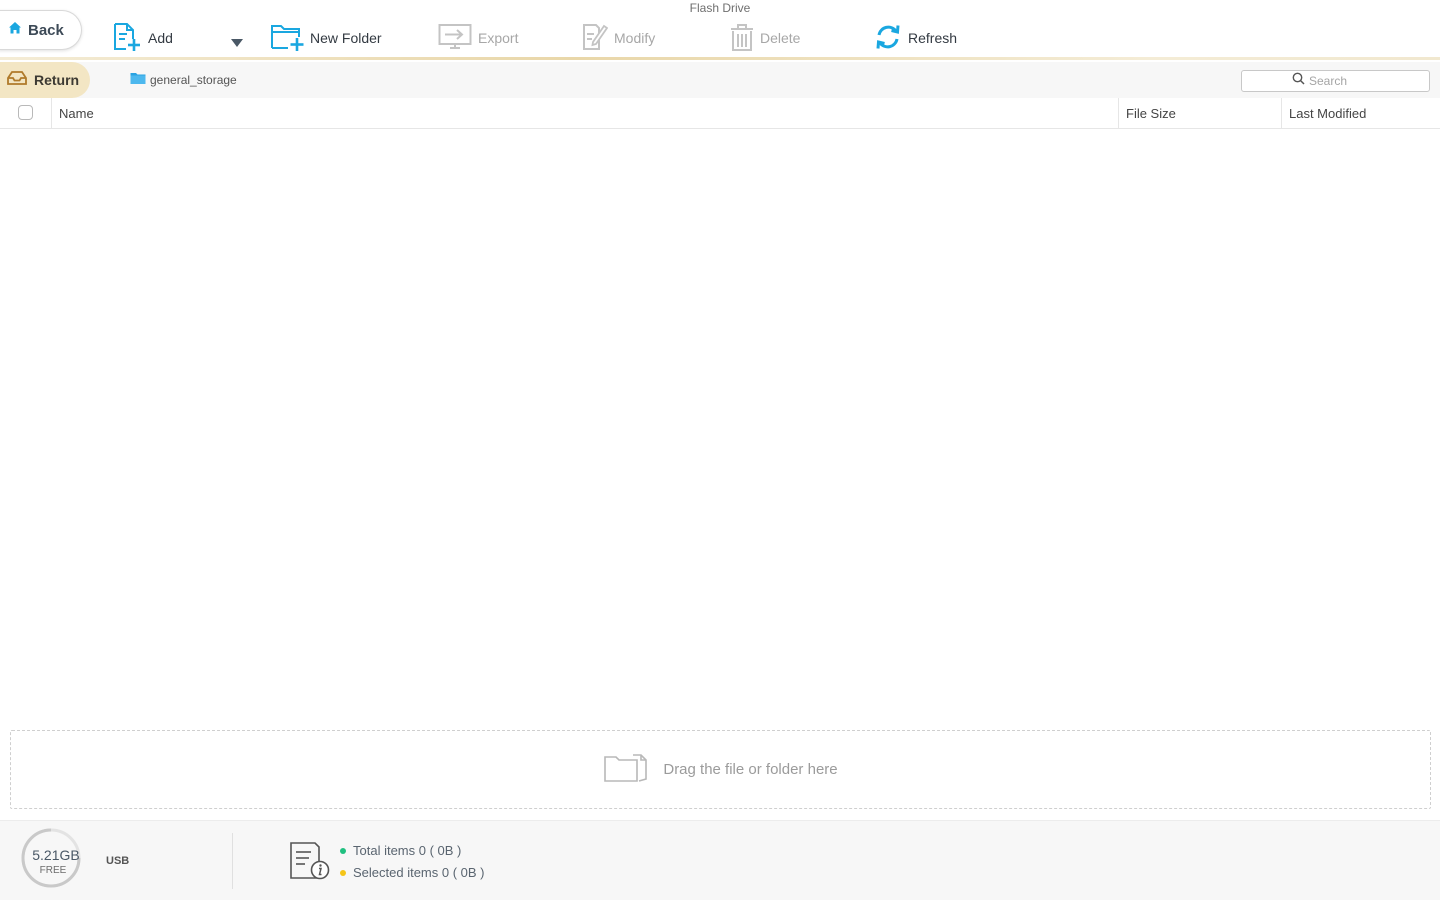 This screenshot has height=900, width=1440. I want to click on refresh-label: Refresh, so click(933, 38).